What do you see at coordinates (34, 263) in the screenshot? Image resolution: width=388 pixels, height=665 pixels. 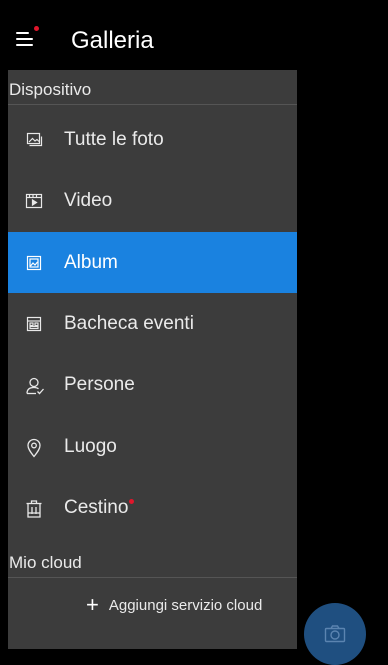 I see `album-icon` at bounding box center [34, 263].